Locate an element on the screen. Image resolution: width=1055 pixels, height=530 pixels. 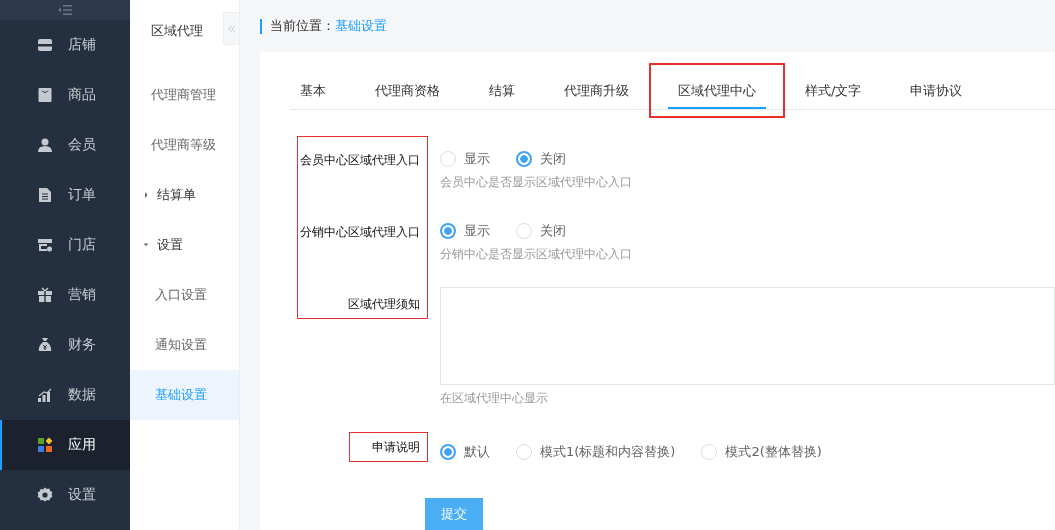
nav-item: 数据 is located at coordinates (65, 395).